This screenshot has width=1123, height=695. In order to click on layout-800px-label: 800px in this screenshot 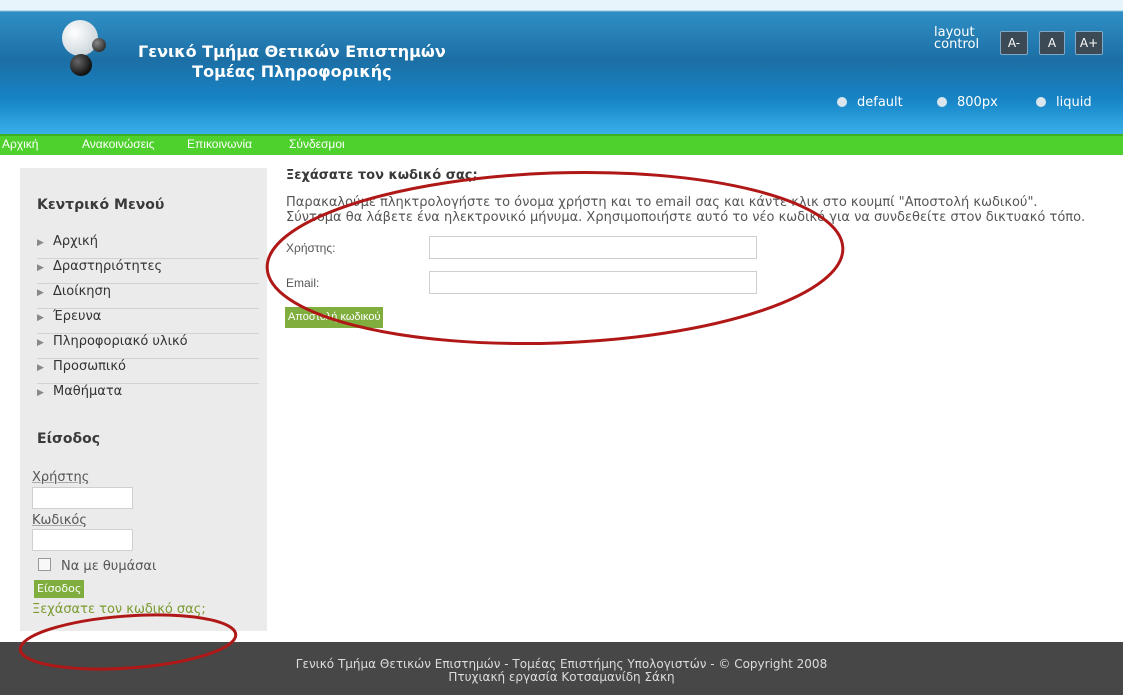, I will do `click(977, 102)`.